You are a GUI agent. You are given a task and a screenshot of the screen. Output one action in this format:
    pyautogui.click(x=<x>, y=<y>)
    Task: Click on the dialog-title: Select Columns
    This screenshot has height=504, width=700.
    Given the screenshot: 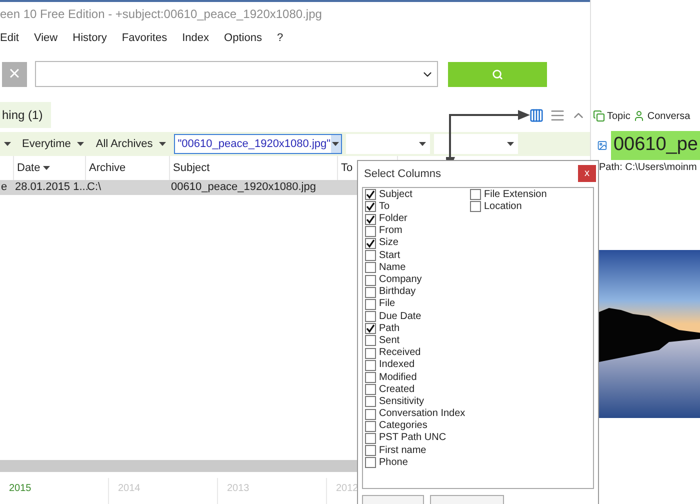 What is the action you would take?
    pyautogui.click(x=403, y=174)
    